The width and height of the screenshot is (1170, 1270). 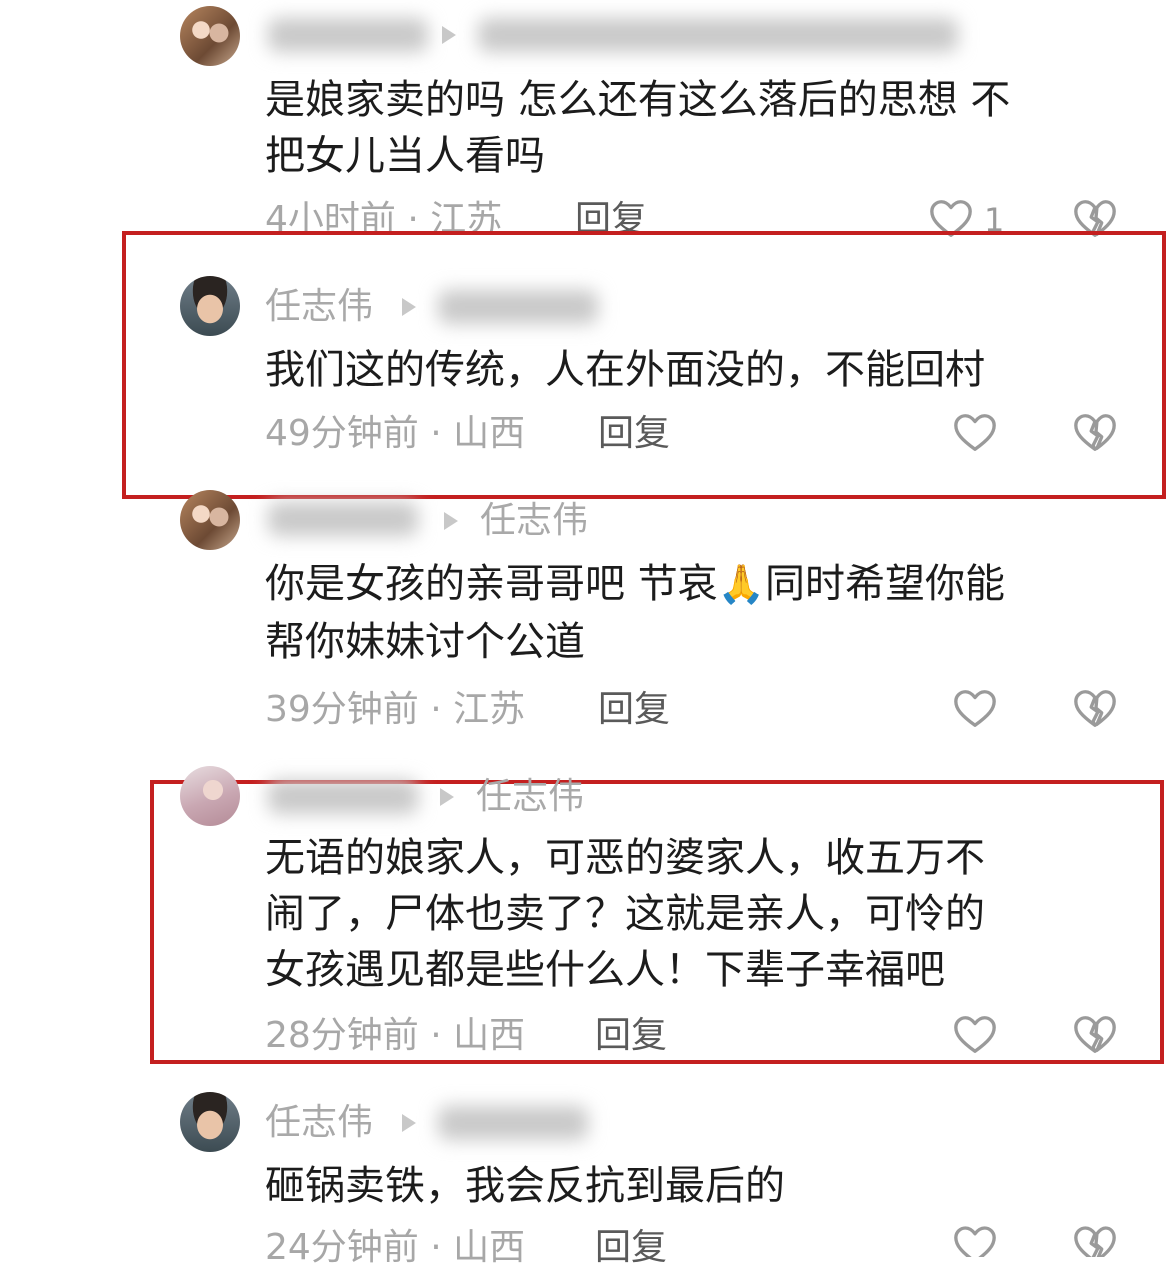 I want to click on comment-text-part: 你是女孩的亲哥哥吧 节哀, so click(x=491, y=584).